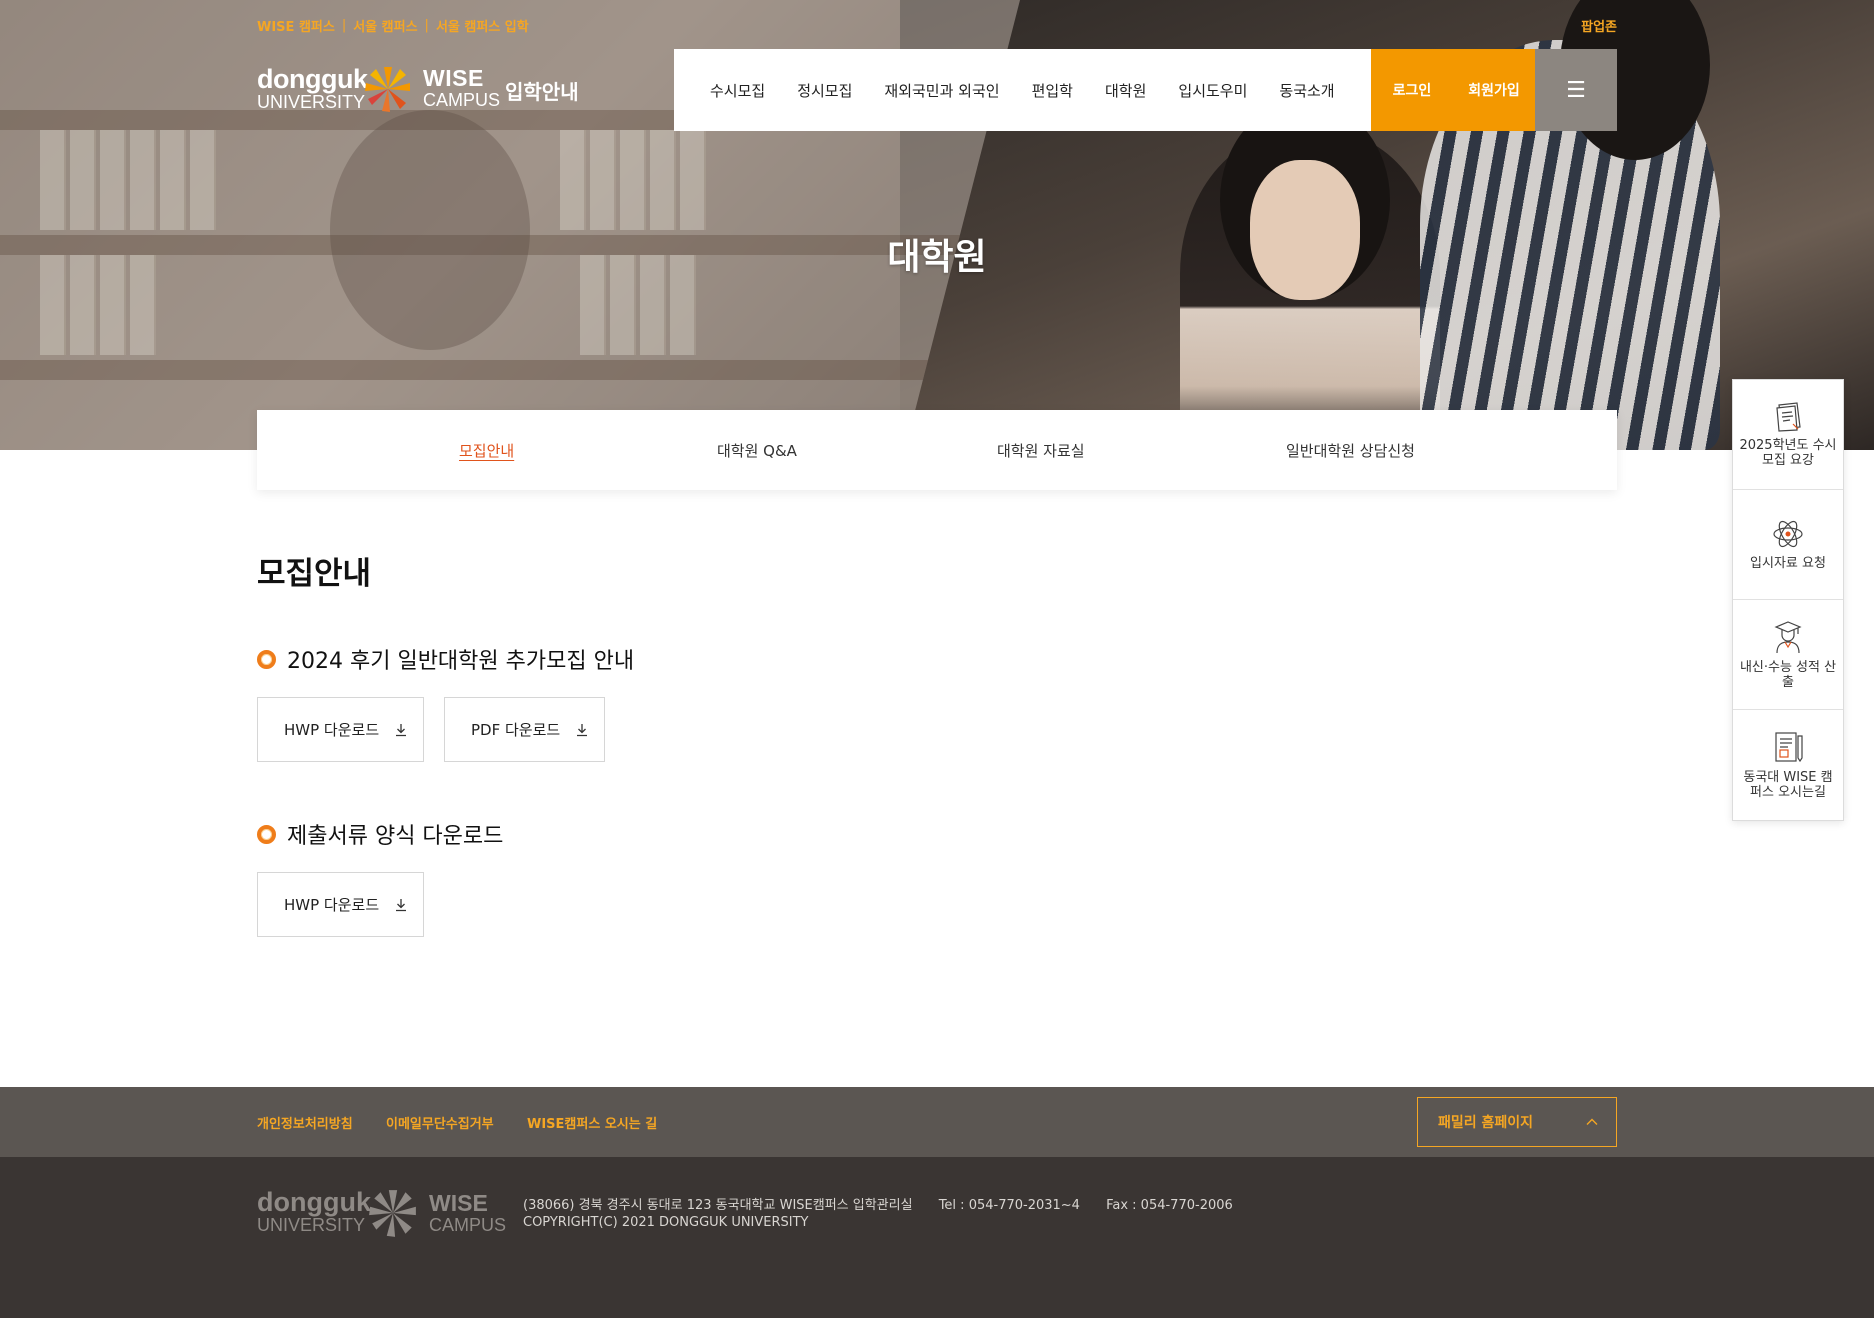  What do you see at coordinates (314, 1202) in the screenshot?
I see `footer-logo-dongguk-text: dongguk` at bounding box center [314, 1202].